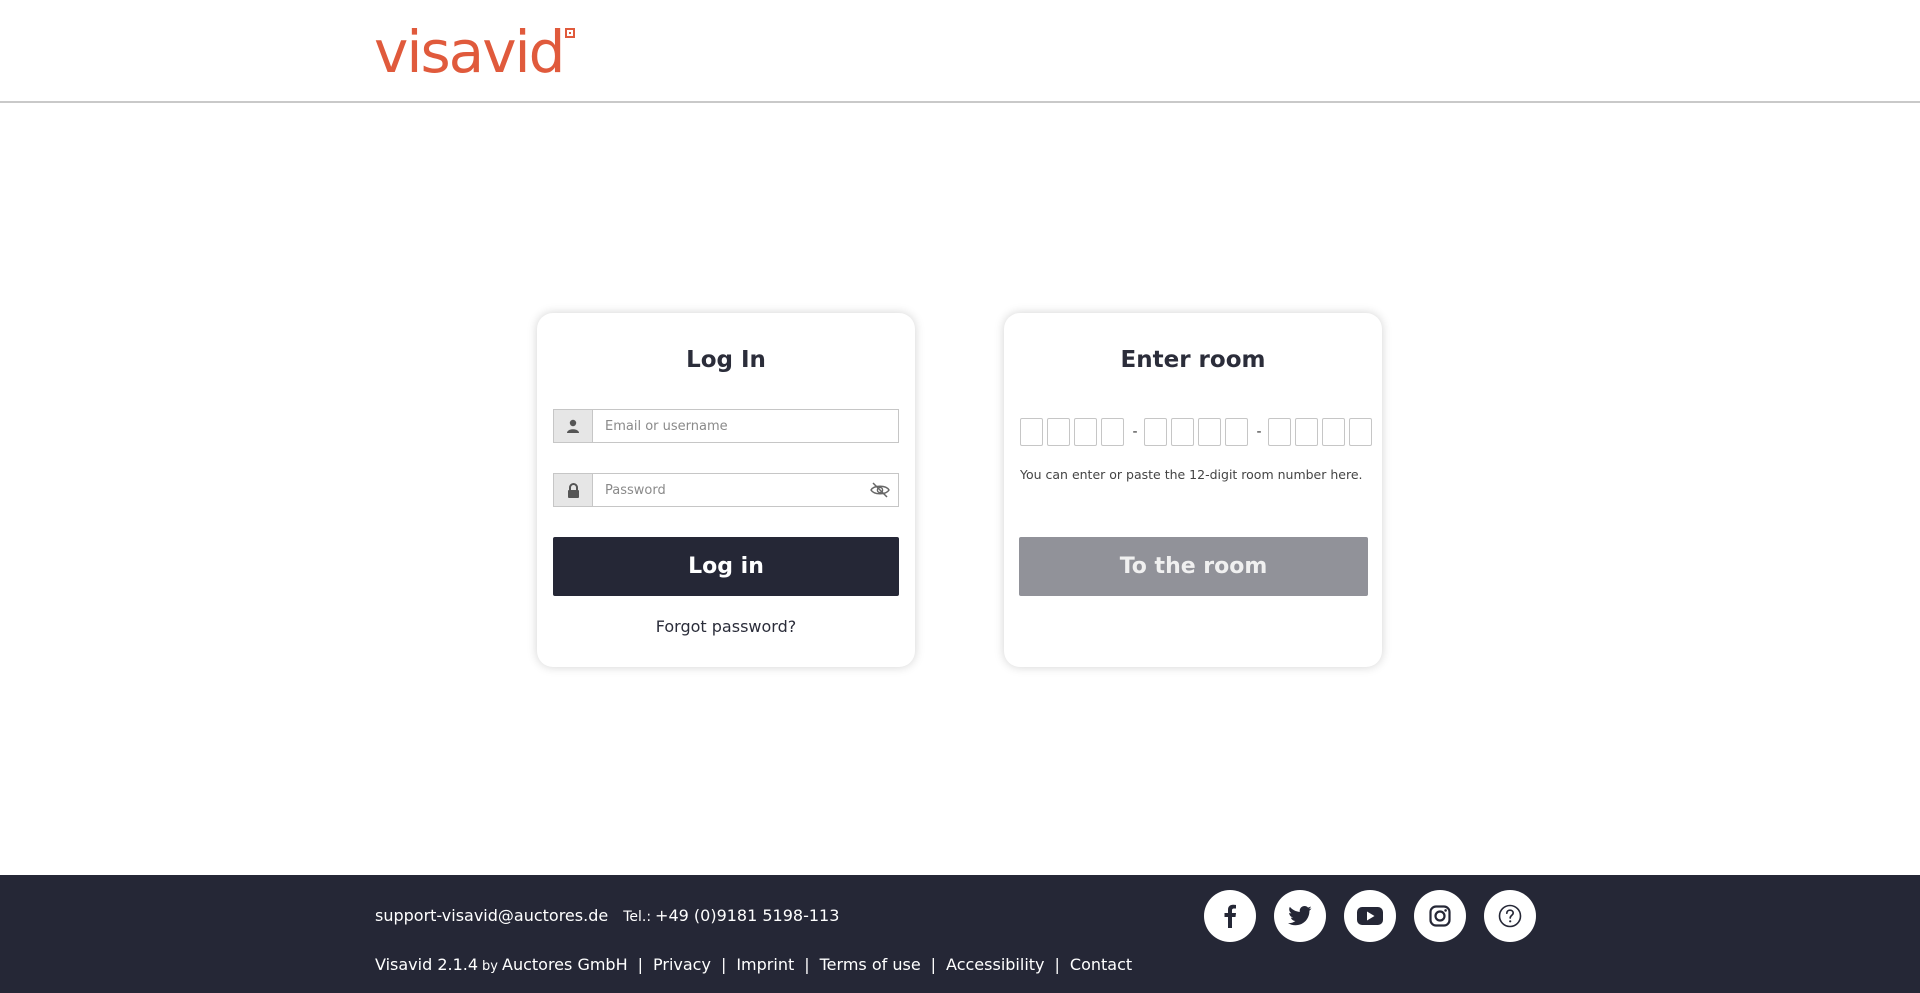 The width and height of the screenshot is (1920, 993). I want to click on toggle-password-visibility-icon, so click(880, 490).